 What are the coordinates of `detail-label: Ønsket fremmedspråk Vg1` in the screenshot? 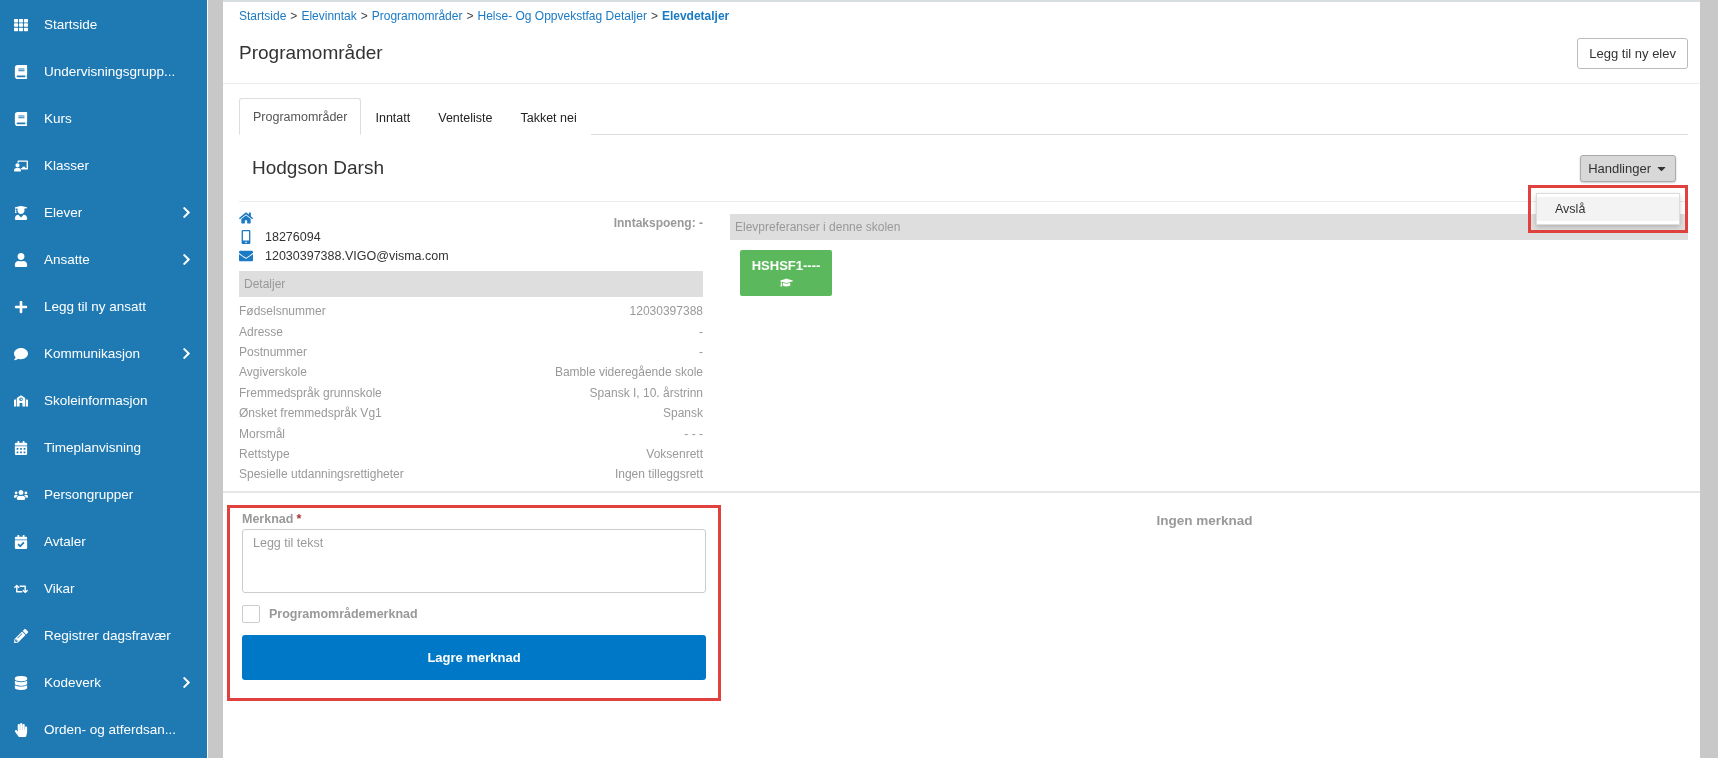 It's located at (310, 413).